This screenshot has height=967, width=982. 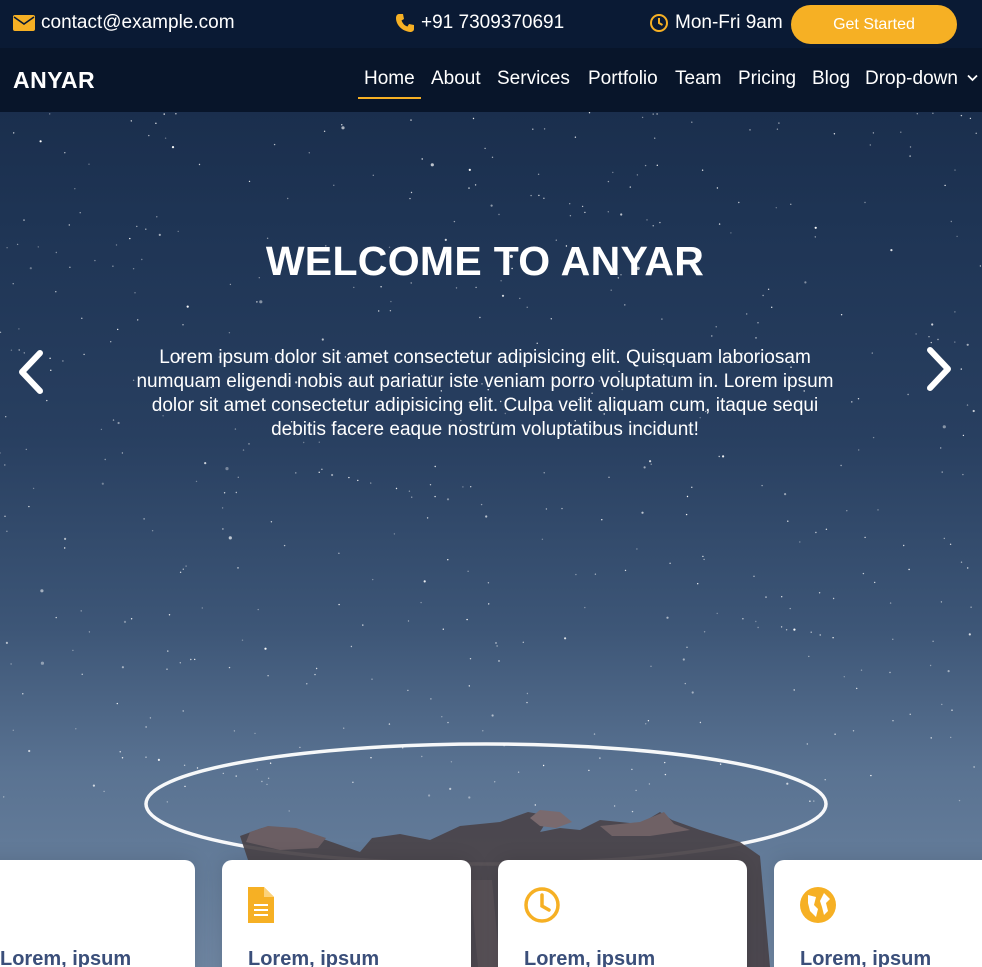 I want to click on phone-icon, so click(x=405, y=23).